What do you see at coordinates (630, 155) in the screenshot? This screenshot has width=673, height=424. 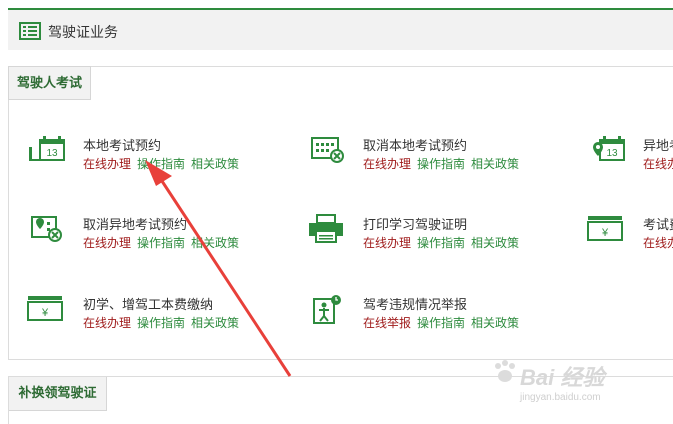 I see `service-remote-exam-booking: 13 异地考 在线办` at bounding box center [630, 155].